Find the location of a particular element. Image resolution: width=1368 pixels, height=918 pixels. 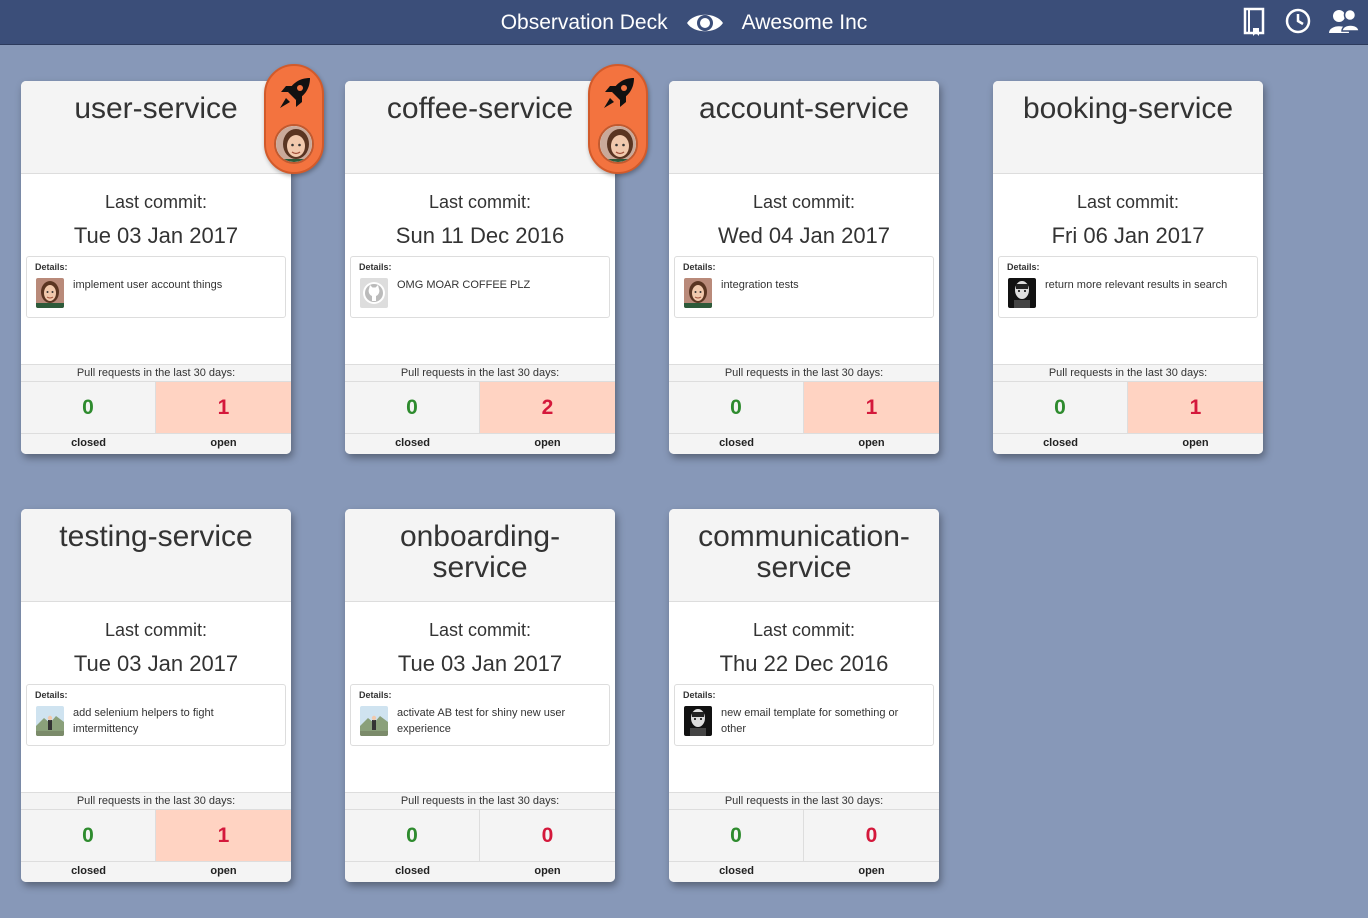

app-title: Observation Deck is located at coordinates (584, 22).